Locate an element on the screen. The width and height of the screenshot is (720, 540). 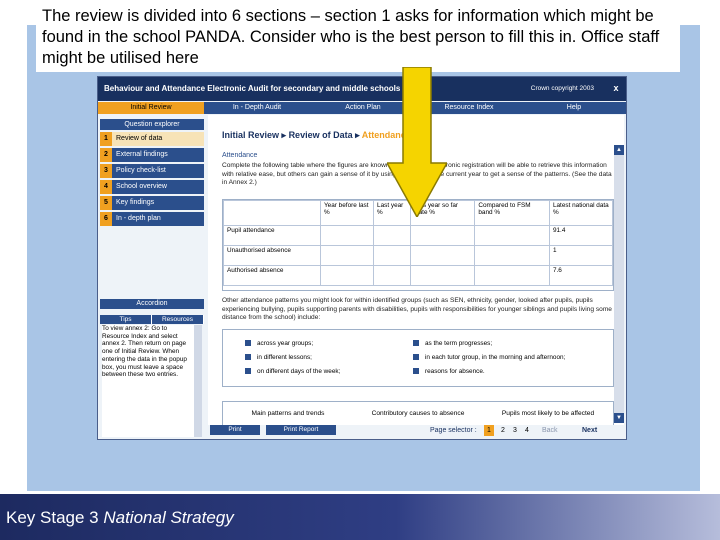
scroll-down-icon: ▼ is located at coordinates (619, 418).